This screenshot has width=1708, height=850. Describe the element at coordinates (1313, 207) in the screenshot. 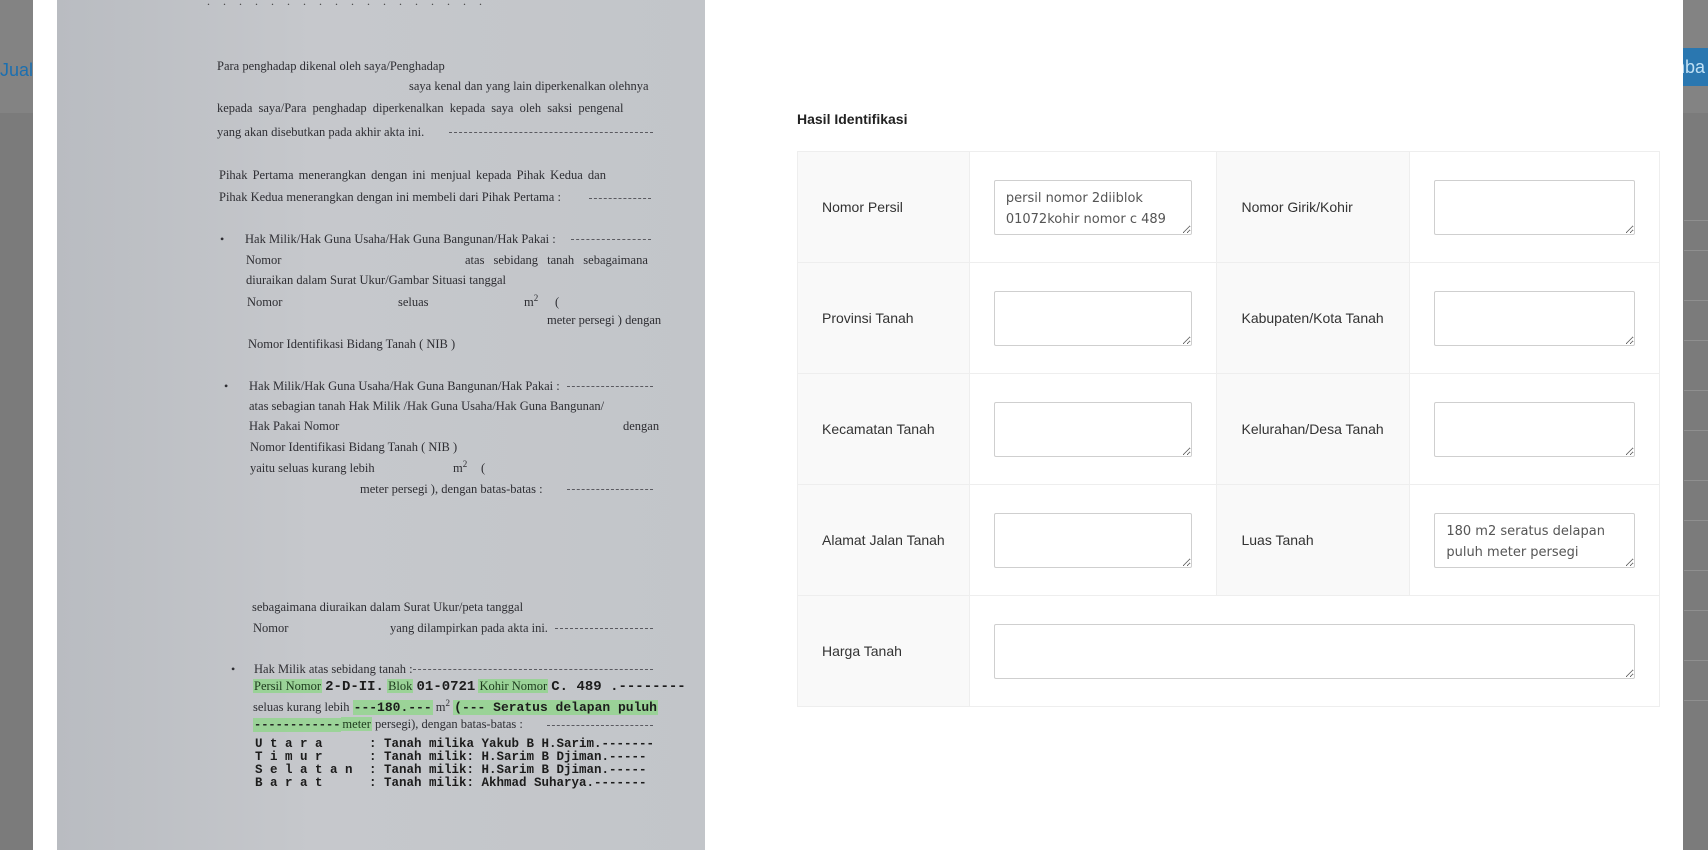

I see `label-nomor-girik: Nomor Girik/Kohir` at that location.